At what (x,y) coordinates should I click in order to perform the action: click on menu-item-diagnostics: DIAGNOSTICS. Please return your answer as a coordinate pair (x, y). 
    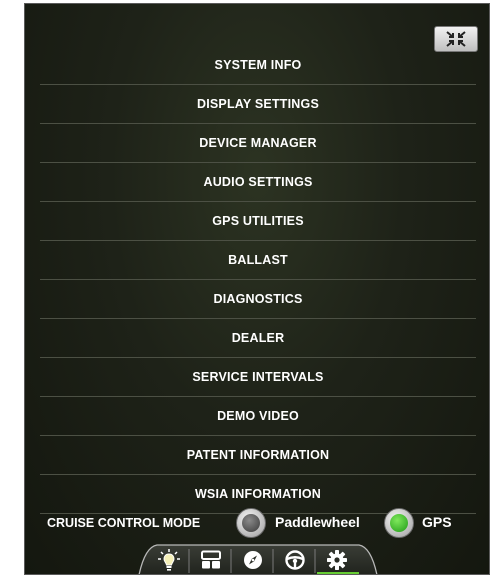
    Looking at the image, I should click on (258, 299).